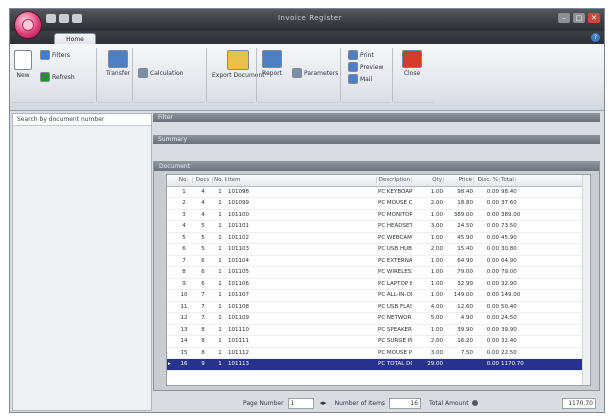  What do you see at coordinates (169, 364) in the screenshot?
I see `row-indicator: ▸` at bounding box center [169, 364].